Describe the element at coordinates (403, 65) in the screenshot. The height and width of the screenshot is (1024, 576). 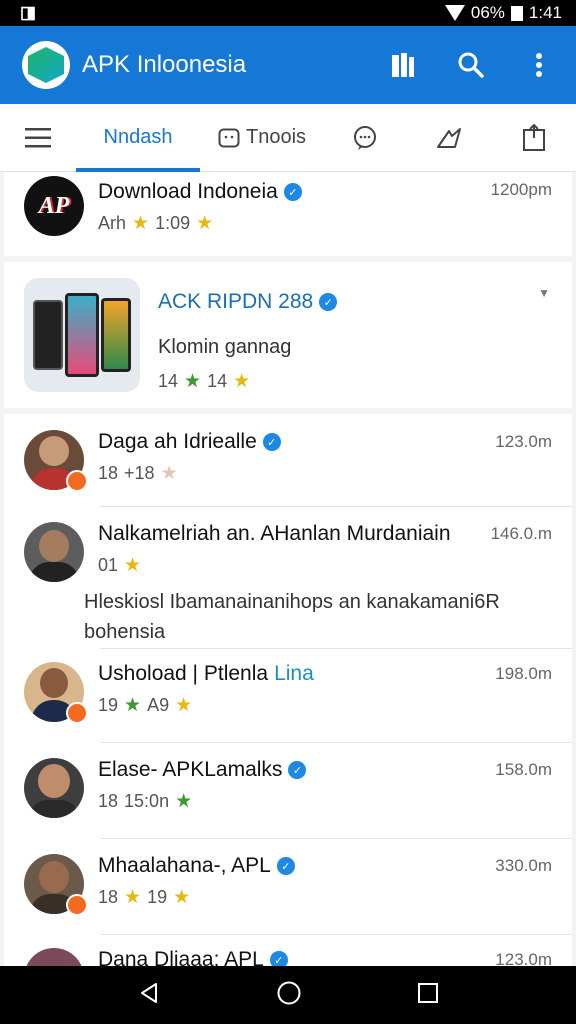
I see `bookmark-icon` at that location.